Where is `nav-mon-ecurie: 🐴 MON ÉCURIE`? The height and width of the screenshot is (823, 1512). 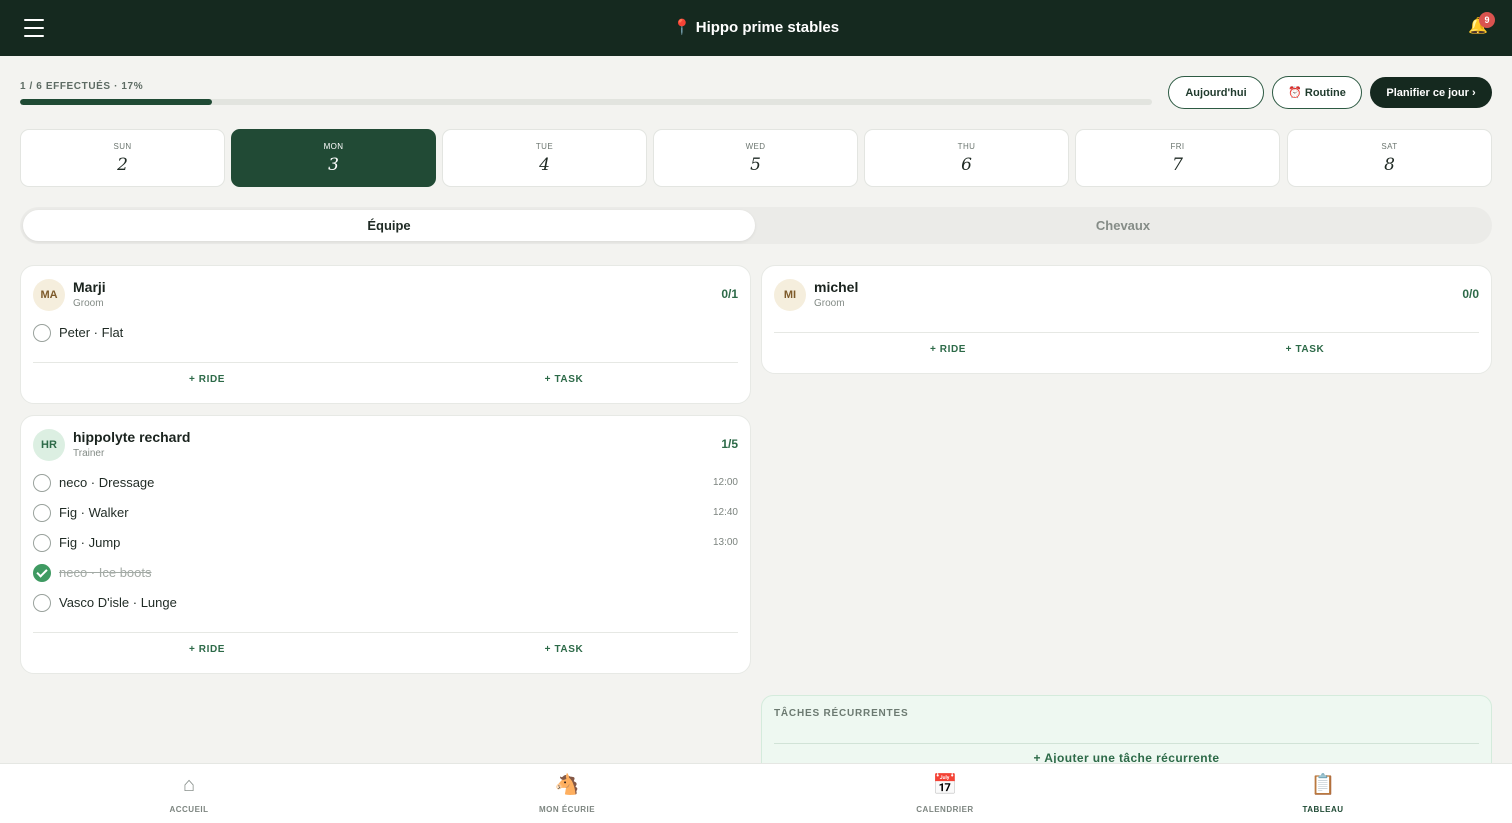 nav-mon-ecurie: 🐴 MON ÉCURIE is located at coordinates (567, 793).